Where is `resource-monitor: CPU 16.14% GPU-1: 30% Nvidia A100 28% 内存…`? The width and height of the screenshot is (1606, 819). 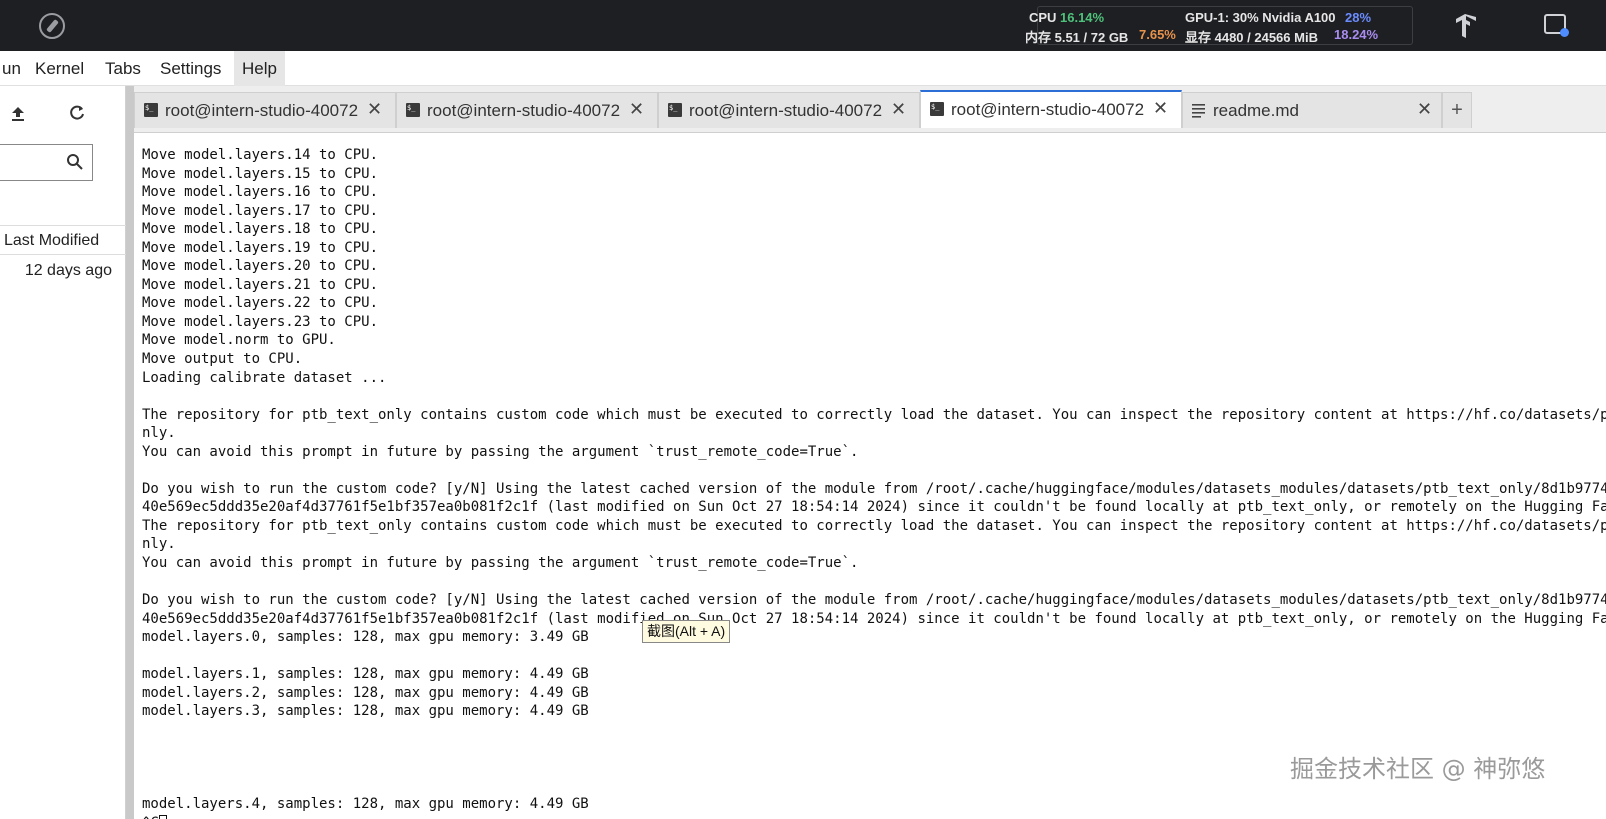 resource-monitor: CPU 16.14% GPU-1: 30% Nvidia A100 28% 内存… is located at coordinates (1219, 25).